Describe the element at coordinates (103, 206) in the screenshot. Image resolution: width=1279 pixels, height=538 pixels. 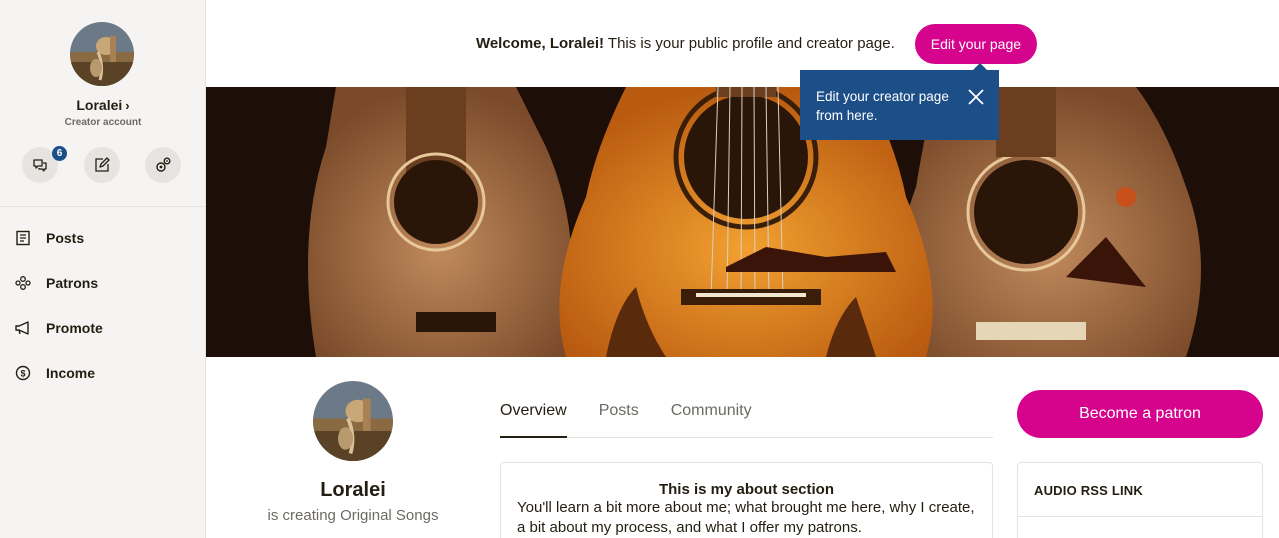
I see `sidebar-divider` at that location.